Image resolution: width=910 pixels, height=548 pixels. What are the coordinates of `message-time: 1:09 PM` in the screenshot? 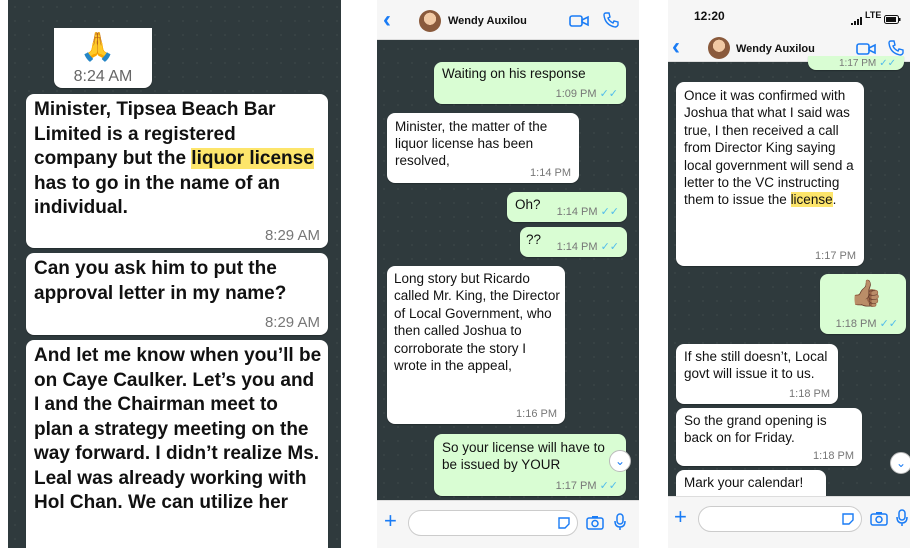 It's located at (576, 94).